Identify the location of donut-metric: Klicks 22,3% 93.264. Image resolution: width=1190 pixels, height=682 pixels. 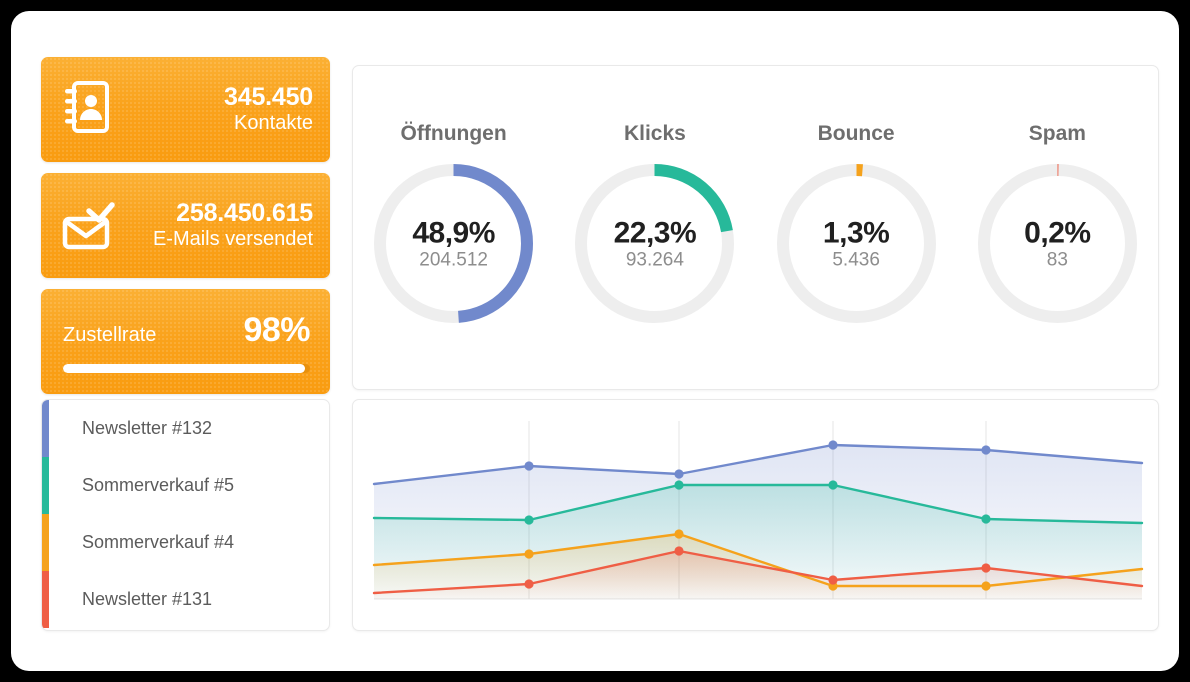
(655, 222).